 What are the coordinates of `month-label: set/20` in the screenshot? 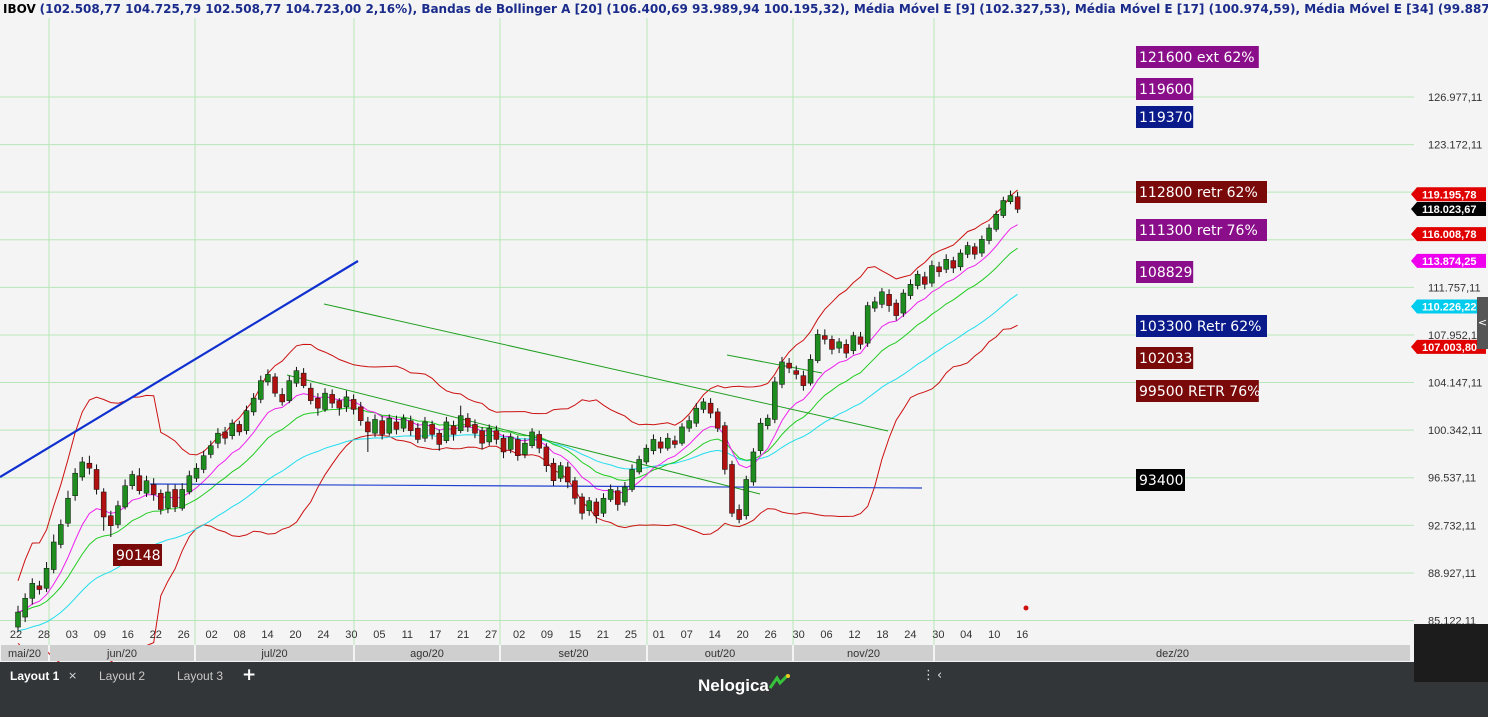 It's located at (574, 654).